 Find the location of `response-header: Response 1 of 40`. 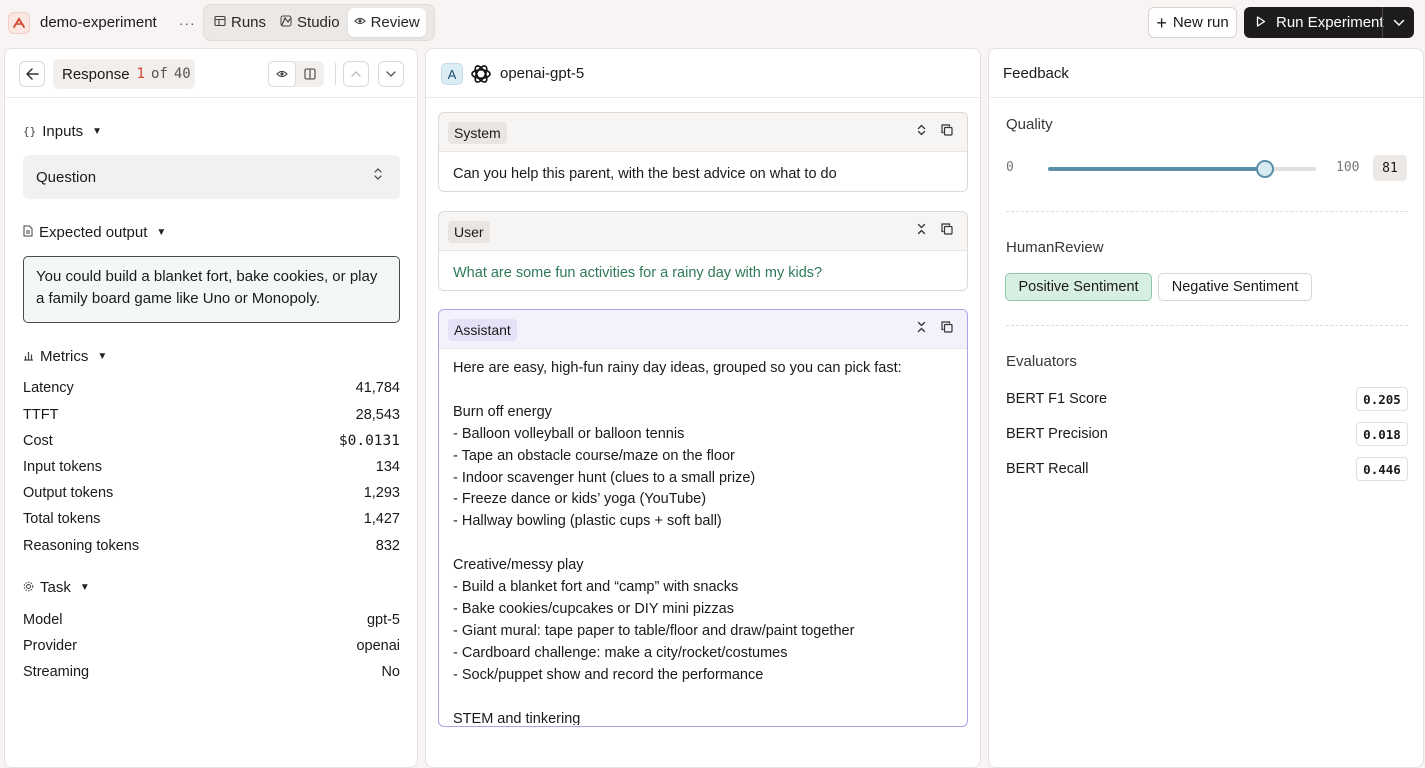

response-header: Response 1 of 40 is located at coordinates (211, 73).